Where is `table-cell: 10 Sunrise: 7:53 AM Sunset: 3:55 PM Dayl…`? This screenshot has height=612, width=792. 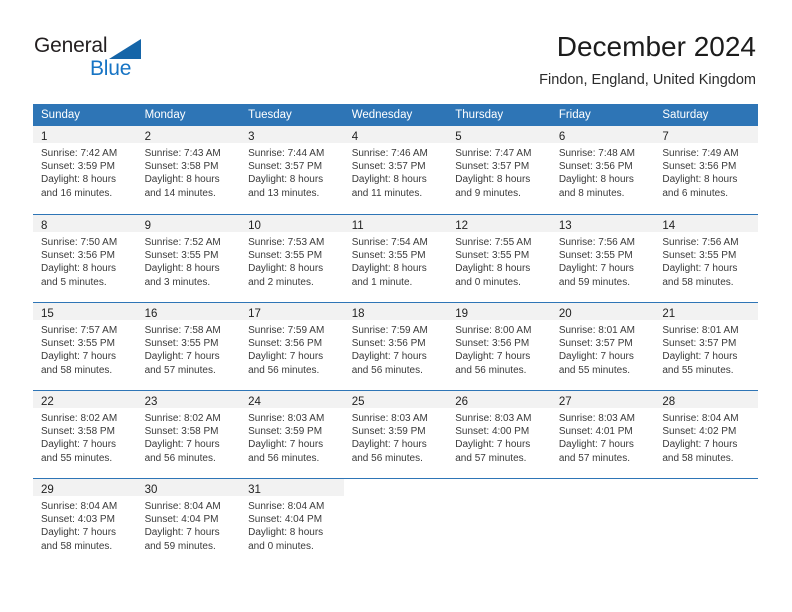
table-cell: 10 Sunrise: 7:53 AM Sunset: 3:55 PM Dayl… is located at coordinates (292, 258).